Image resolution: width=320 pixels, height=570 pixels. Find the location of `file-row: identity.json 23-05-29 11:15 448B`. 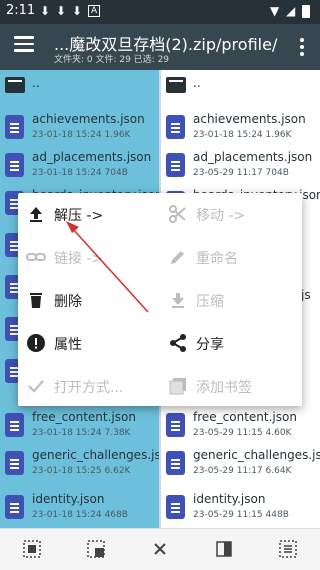

file-row: identity.json 23-05-29 11:15 448B is located at coordinates (240, 508).